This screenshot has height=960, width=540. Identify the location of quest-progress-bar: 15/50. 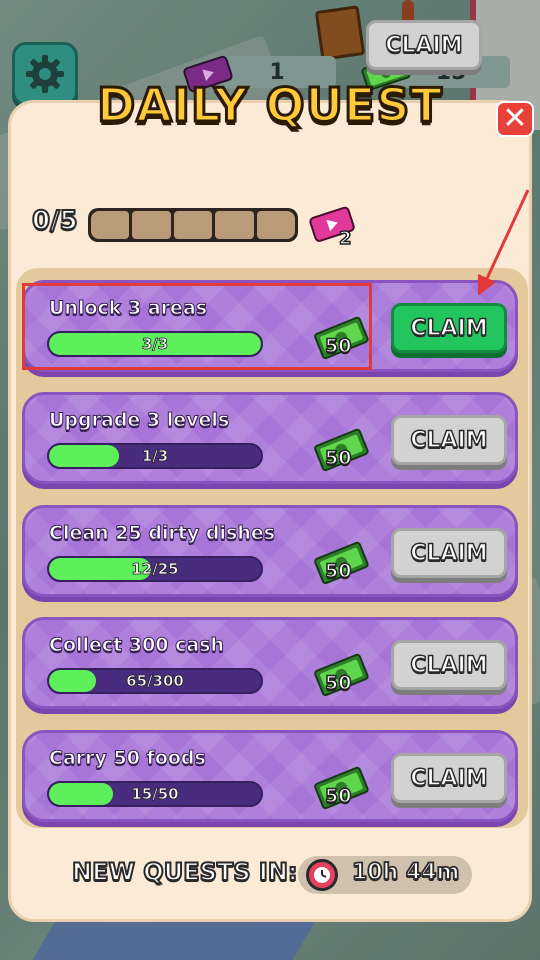
(155, 794).